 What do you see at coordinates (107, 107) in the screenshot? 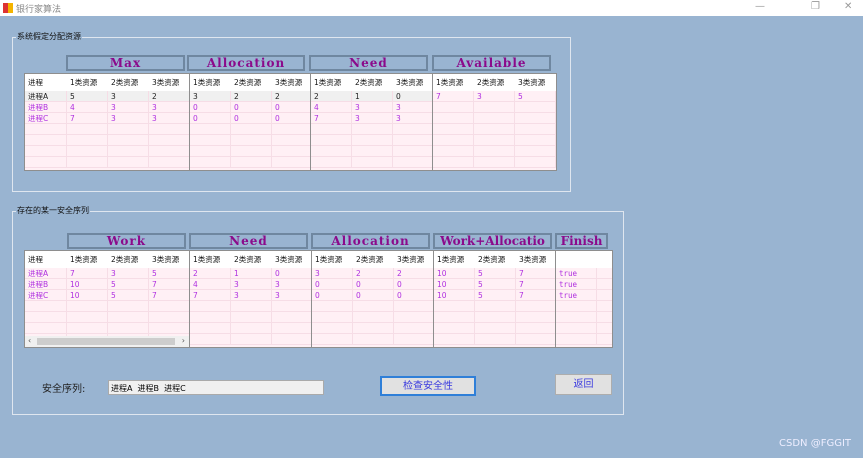
I see `table-row: 进程B 4 3 3` at bounding box center [107, 107].